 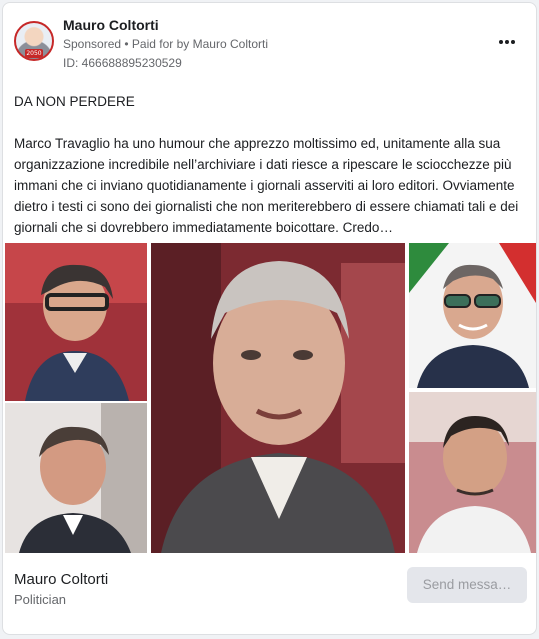 What do you see at coordinates (230, 44) in the screenshot?
I see `paid-for-name: Mauro Coltorti` at bounding box center [230, 44].